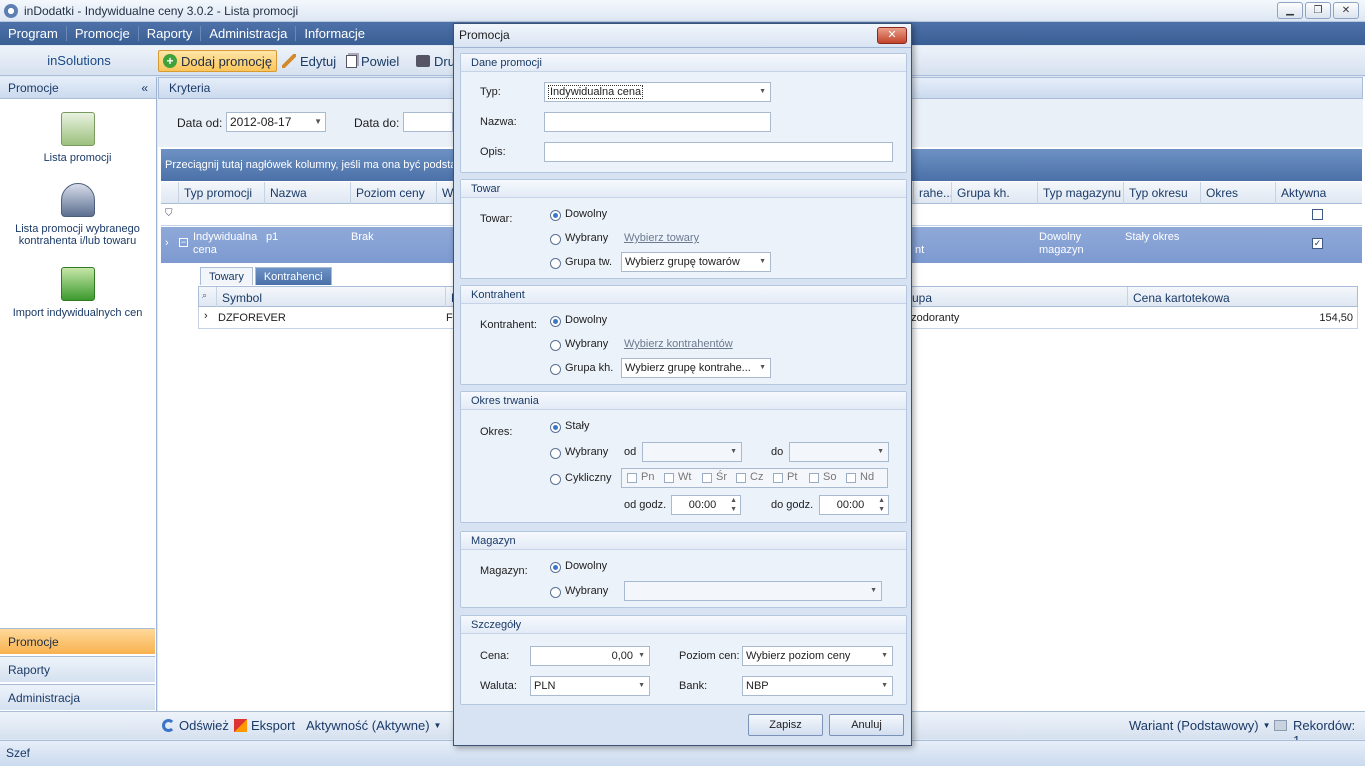 This screenshot has width=1365, height=766. I want to click on collapse-icon: «, so click(144, 88).